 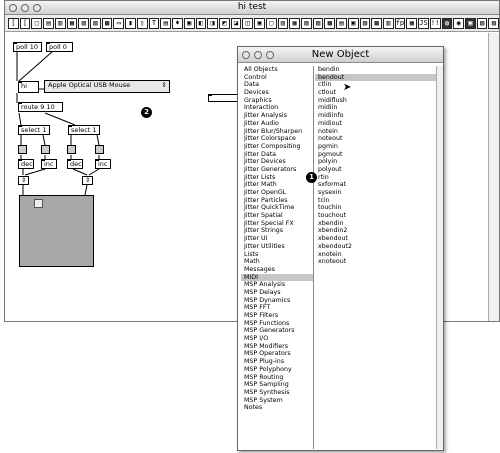 What do you see at coordinates (277, 255) in the screenshot?
I see `category-item: Lists` at bounding box center [277, 255].